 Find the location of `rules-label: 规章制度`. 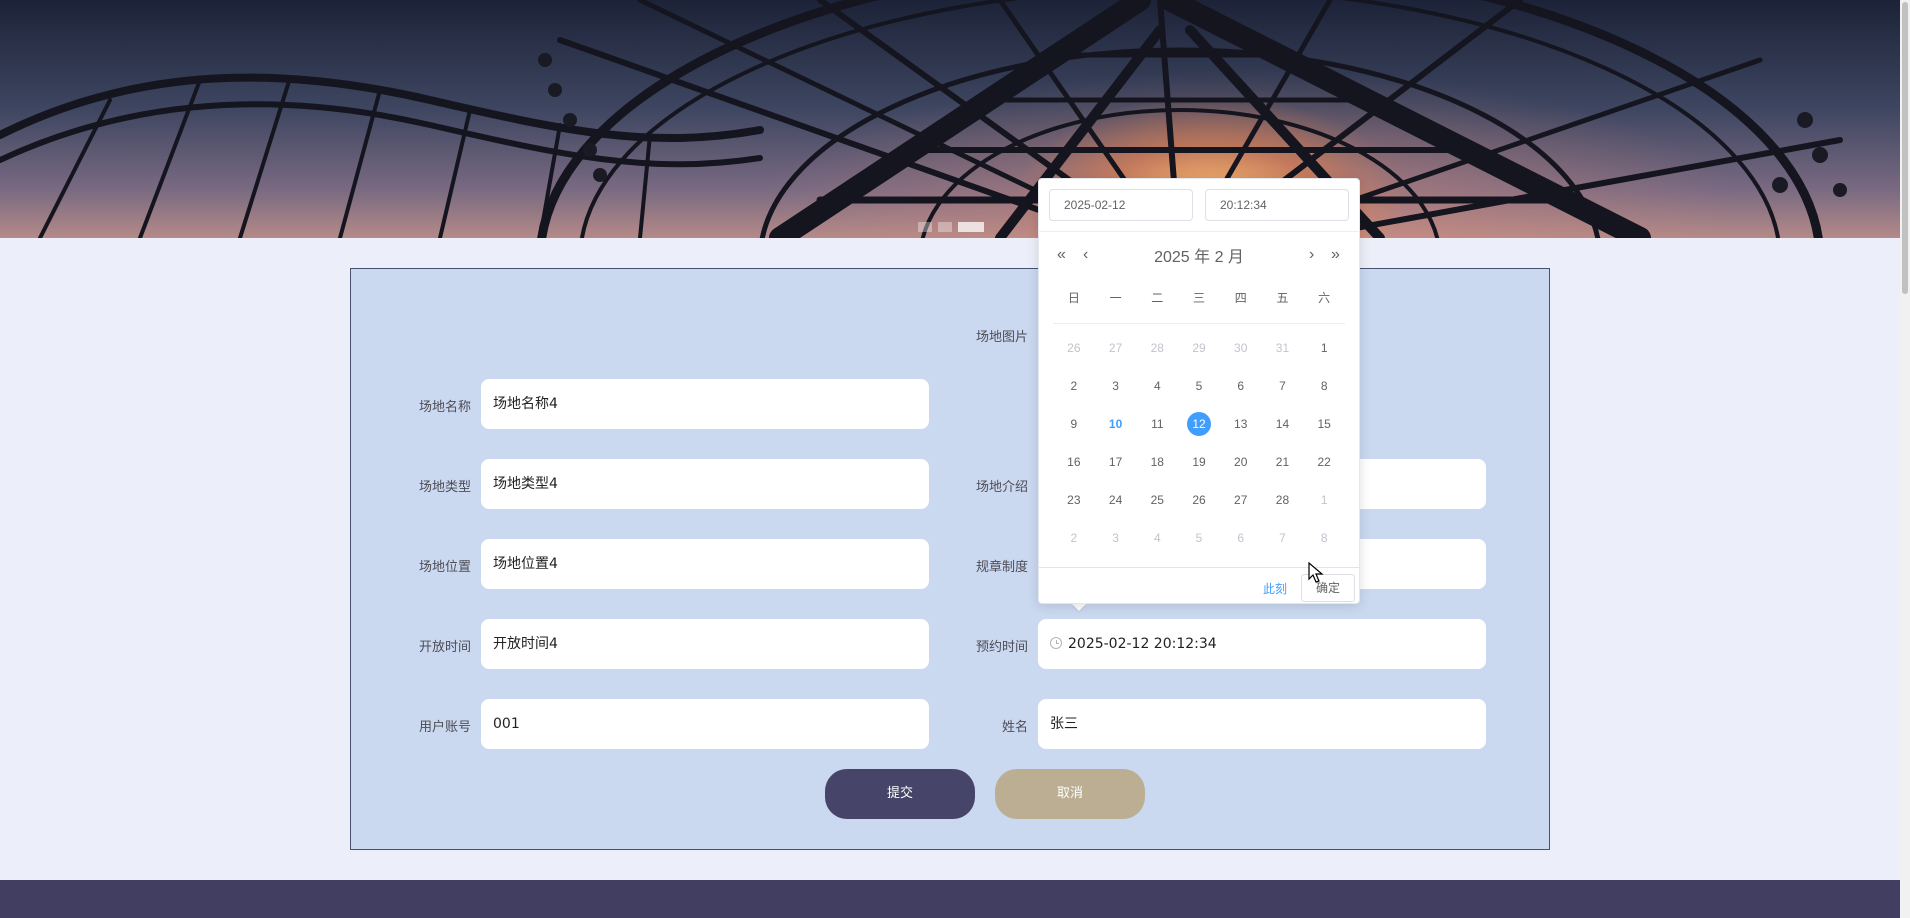

rules-label: 规章制度 is located at coordinates (1001, 567).